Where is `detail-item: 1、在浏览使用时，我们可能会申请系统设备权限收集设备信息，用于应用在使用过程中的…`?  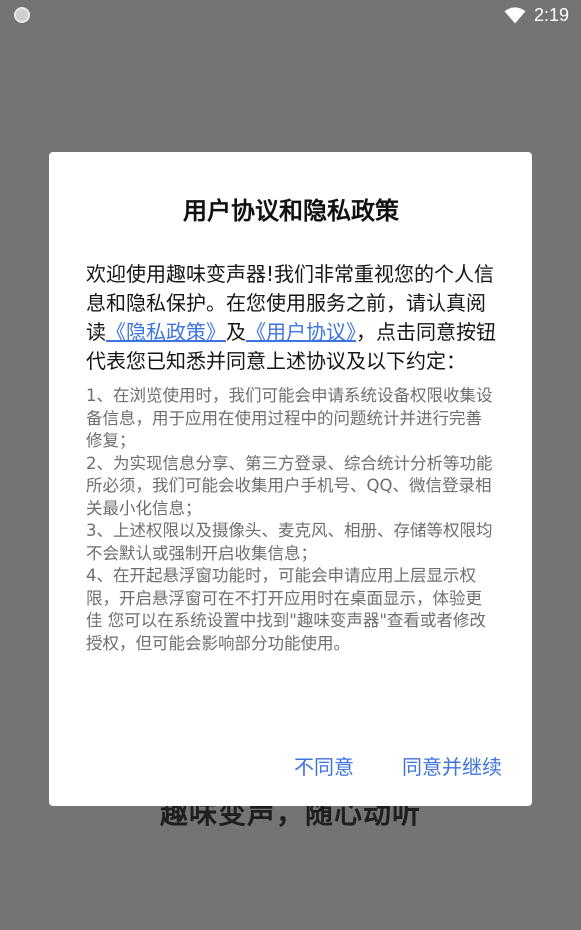 detail-item: 1、在浏览使用时，我们可能会申请系统设备权限收集设备信息，用于应用在使用过程中的… is located at coordinates (289, 418).